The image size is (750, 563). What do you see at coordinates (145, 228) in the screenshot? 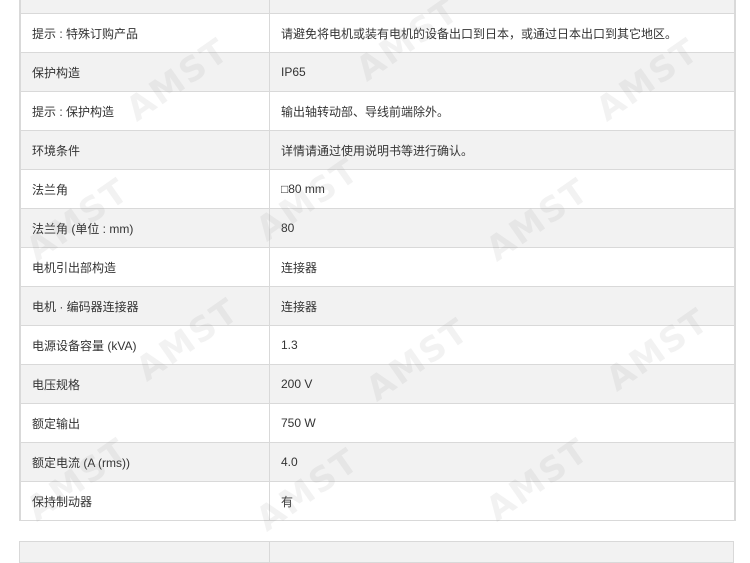
I see `spec-label: 法兰角 (单位 : mm)` at bounding box center [145, 228].